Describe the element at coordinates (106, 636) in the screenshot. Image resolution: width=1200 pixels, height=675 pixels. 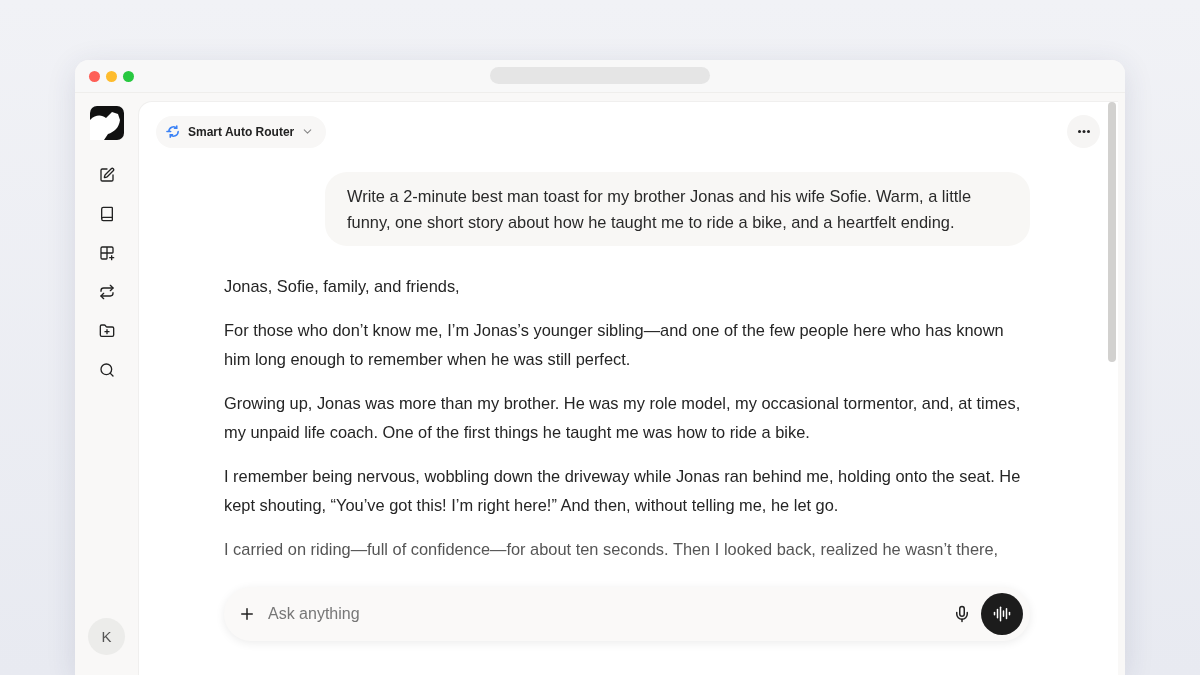
I see `user-avatar: K` at that location.